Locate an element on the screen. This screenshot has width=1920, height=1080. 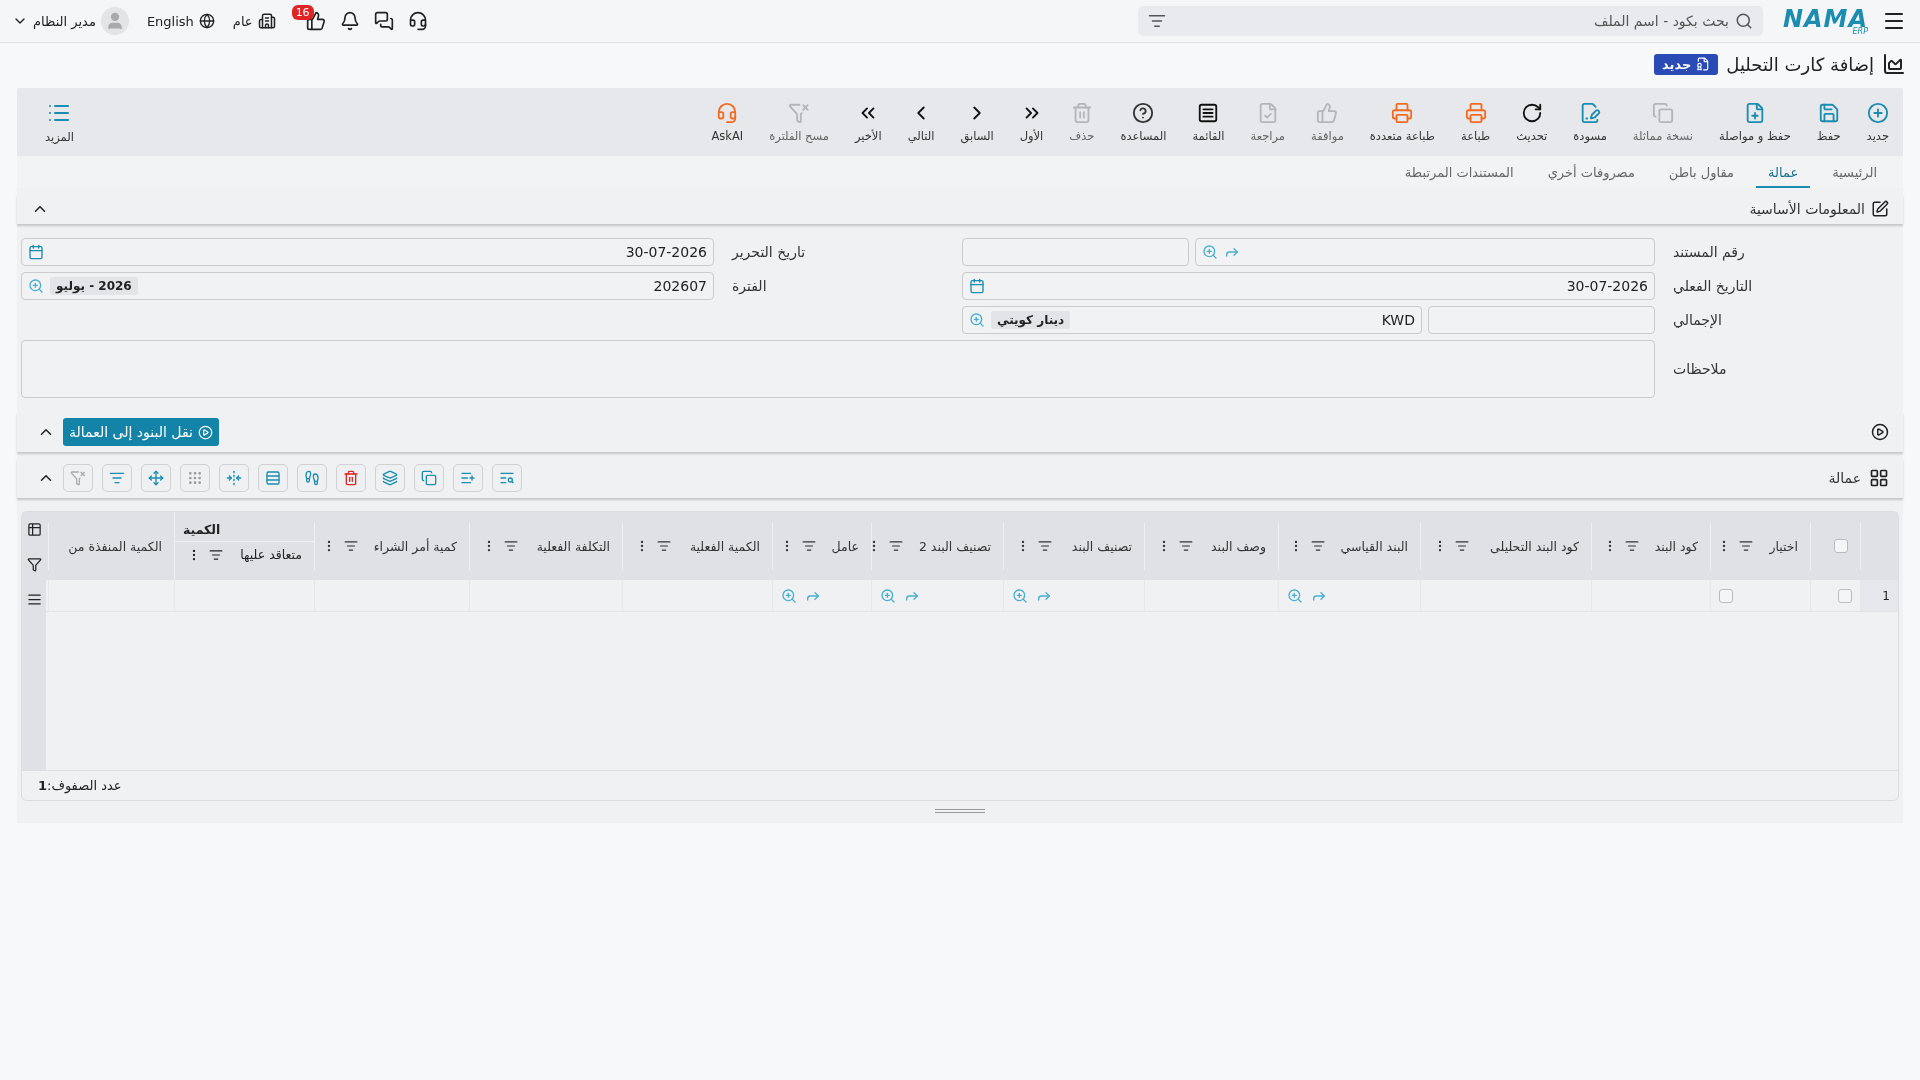
copy-icon is located at coordinates (1662, 112).